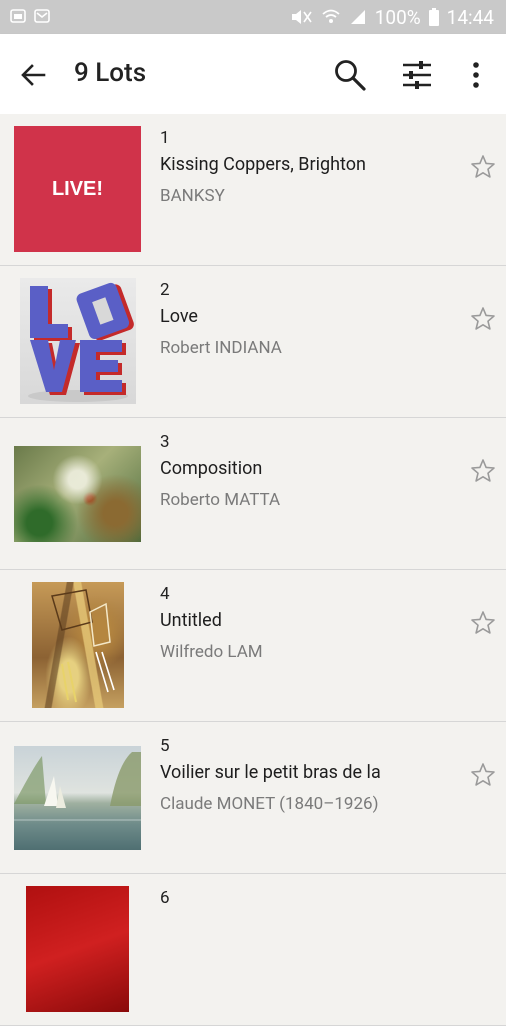  I want to click on filter-sliders-icon, so click(417, 75).